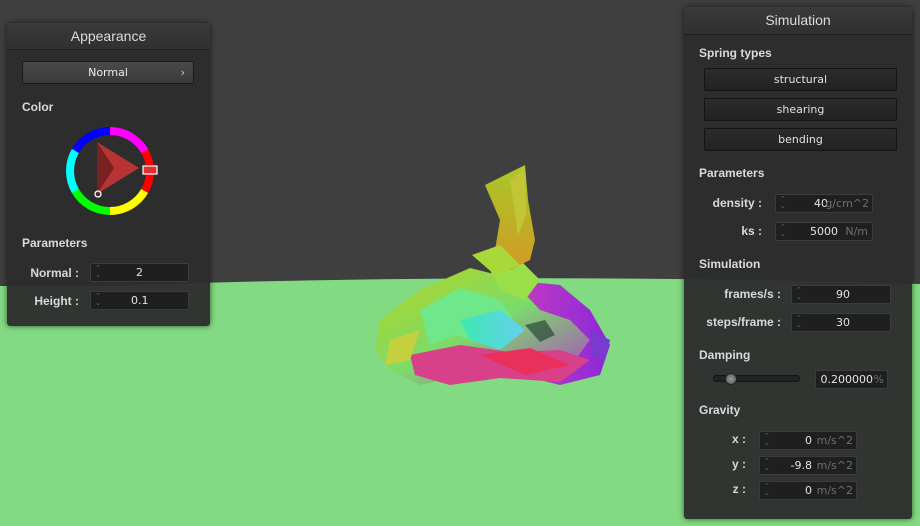 The width and height of the screenshot is (920, 526). Describe the element at coordinates (800, 109) in the screenshot. I see `shearing-button: shearing` at that location.